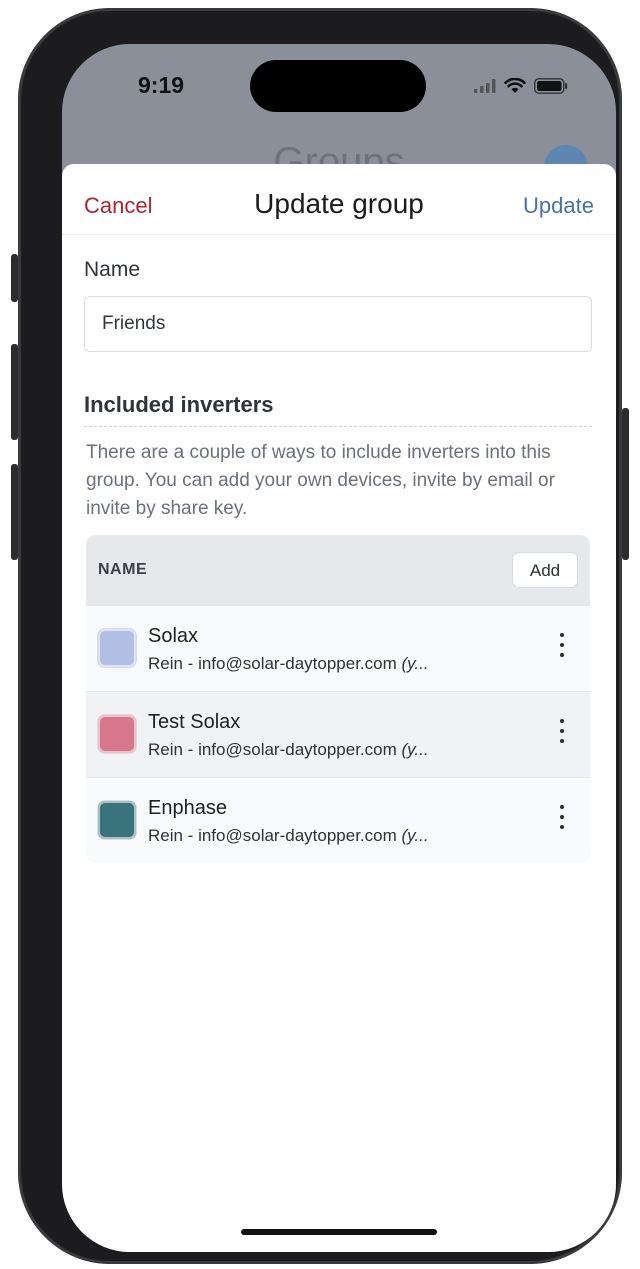 The image size is (640, 1269). I want to click on inverter-name: Solax, so click(173, 636).